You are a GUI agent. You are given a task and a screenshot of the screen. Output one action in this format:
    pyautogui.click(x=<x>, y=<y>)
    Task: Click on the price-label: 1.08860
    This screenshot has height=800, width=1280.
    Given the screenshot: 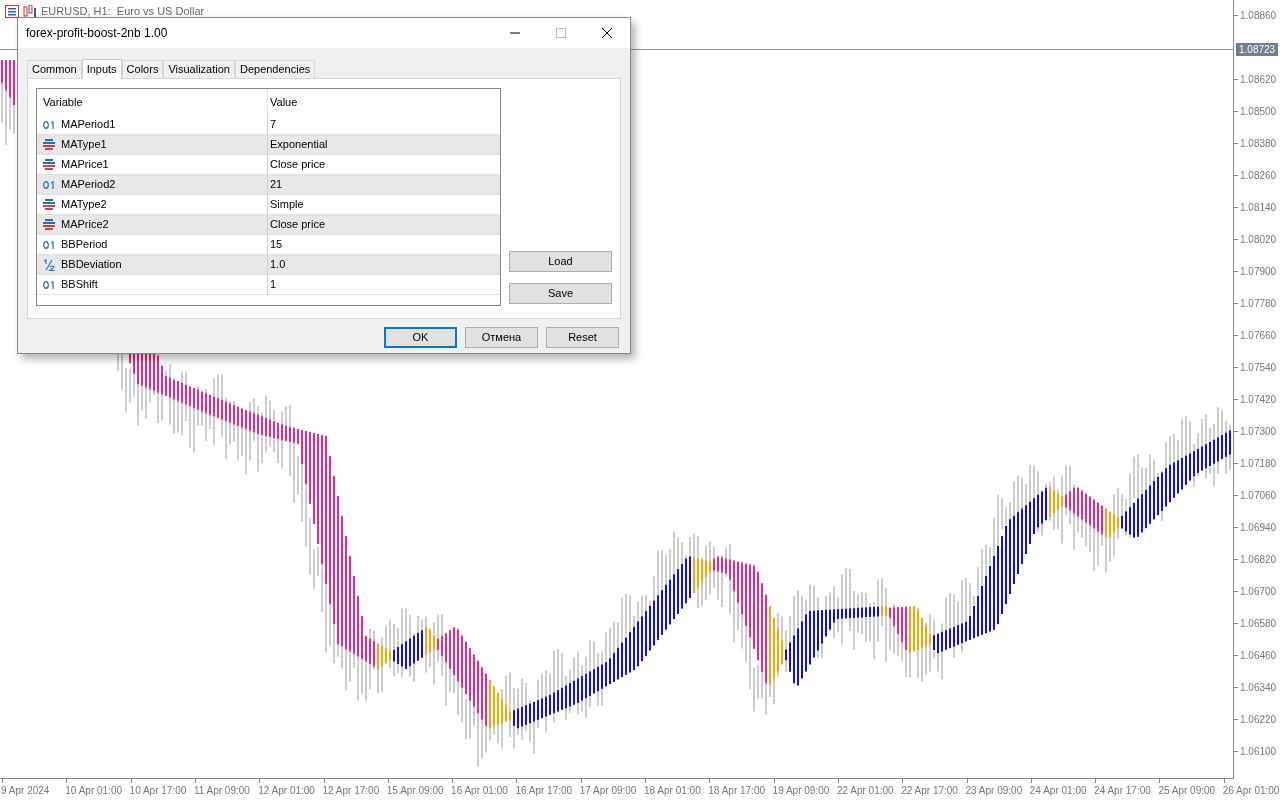 What is the action you would take?
    pyautogui.click(x=1258, y=16)
    